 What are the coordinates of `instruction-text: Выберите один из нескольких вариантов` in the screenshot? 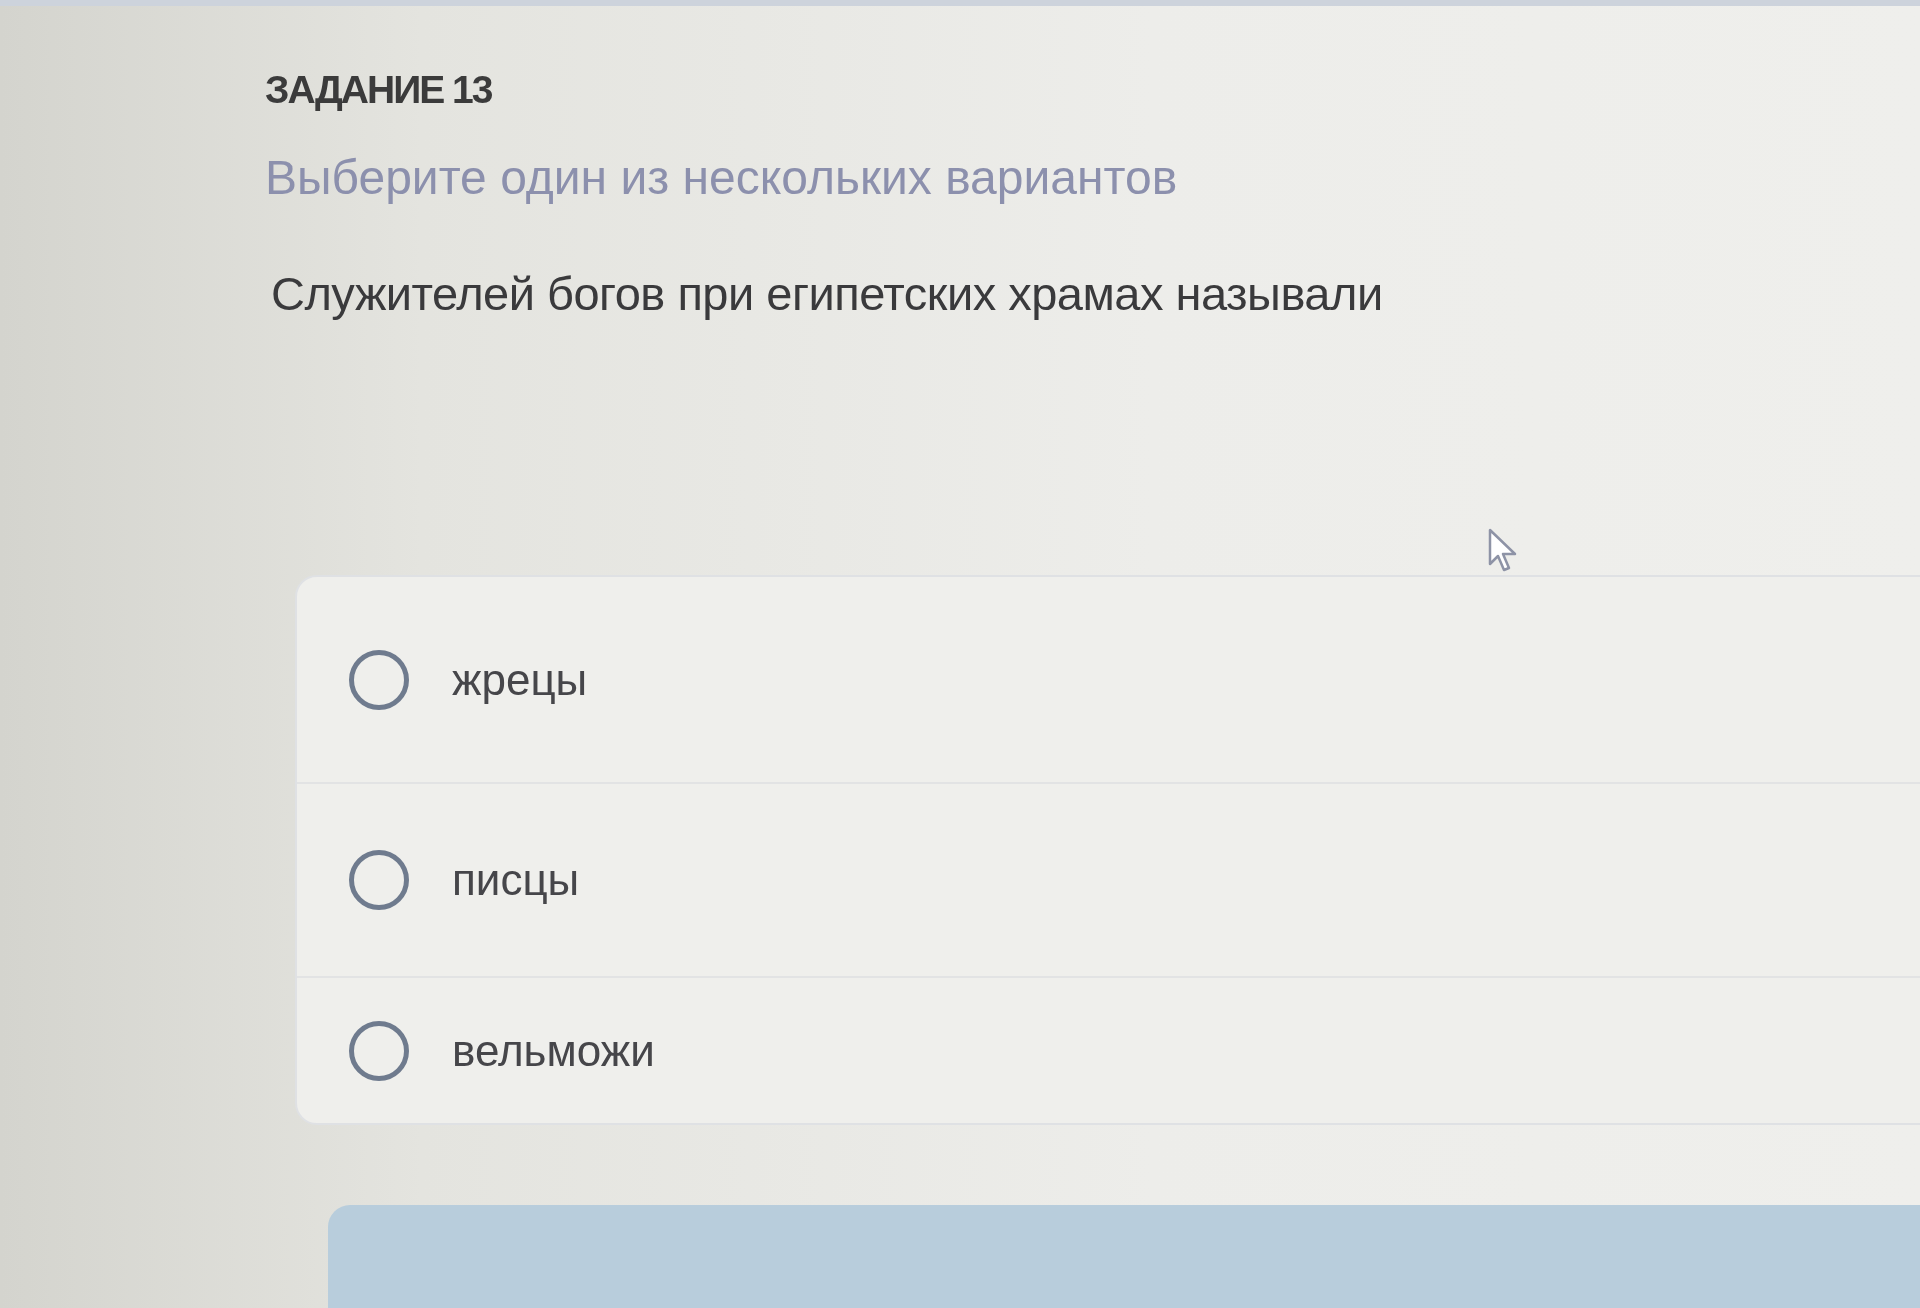 It's located at (722, 178).